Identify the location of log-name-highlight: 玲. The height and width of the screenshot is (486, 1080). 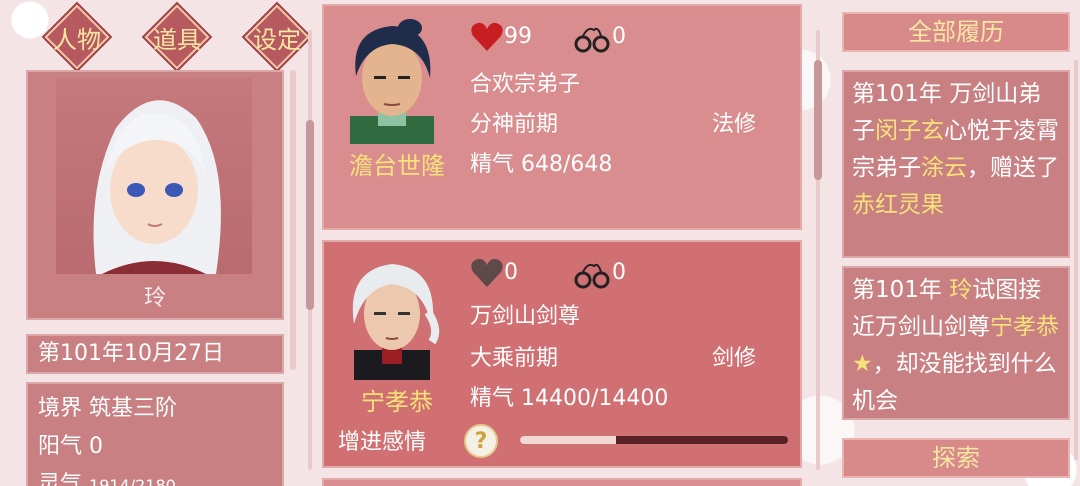
(961, 290).